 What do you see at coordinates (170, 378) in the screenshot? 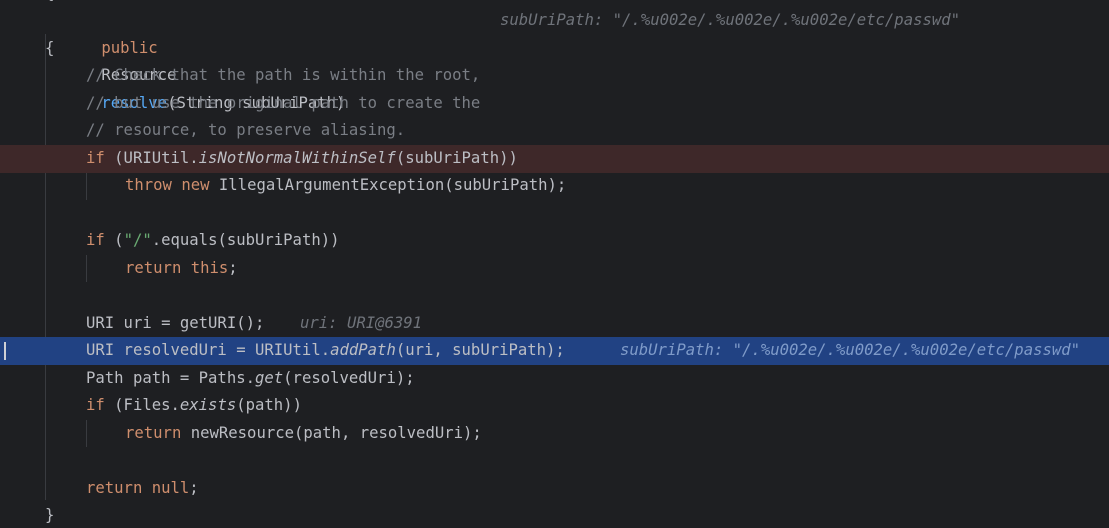
I see `code-text: Path path = Paths.` at bounding box center [170, 378].